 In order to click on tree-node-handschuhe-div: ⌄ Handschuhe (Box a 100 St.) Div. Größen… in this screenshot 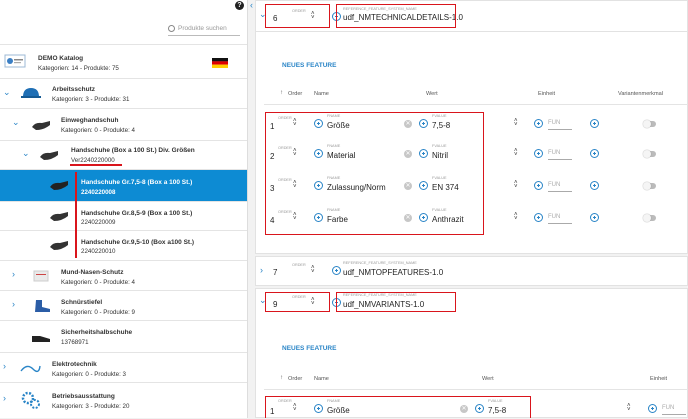, I will do `click(123, 154)`.